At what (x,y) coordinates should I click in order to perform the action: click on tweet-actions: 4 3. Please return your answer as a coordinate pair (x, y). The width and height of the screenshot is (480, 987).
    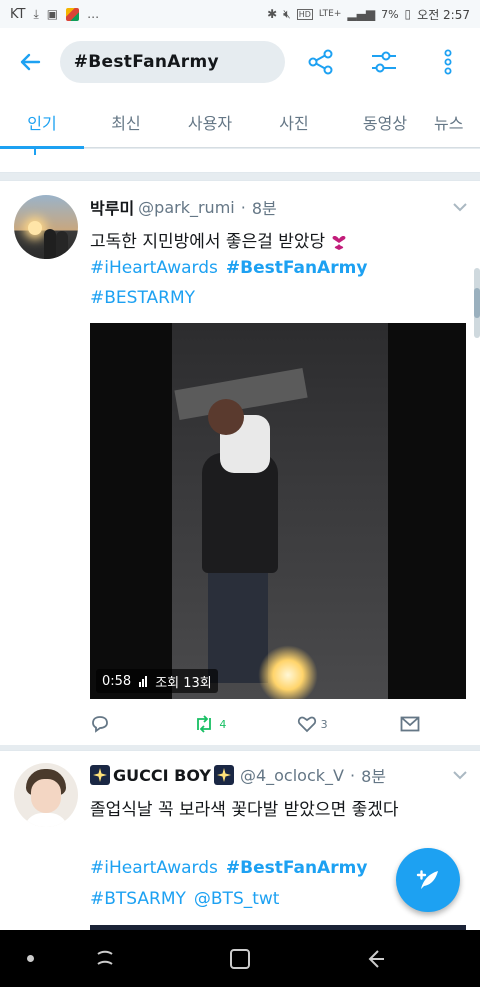
    Looking at the image, I should click on (255, 724).